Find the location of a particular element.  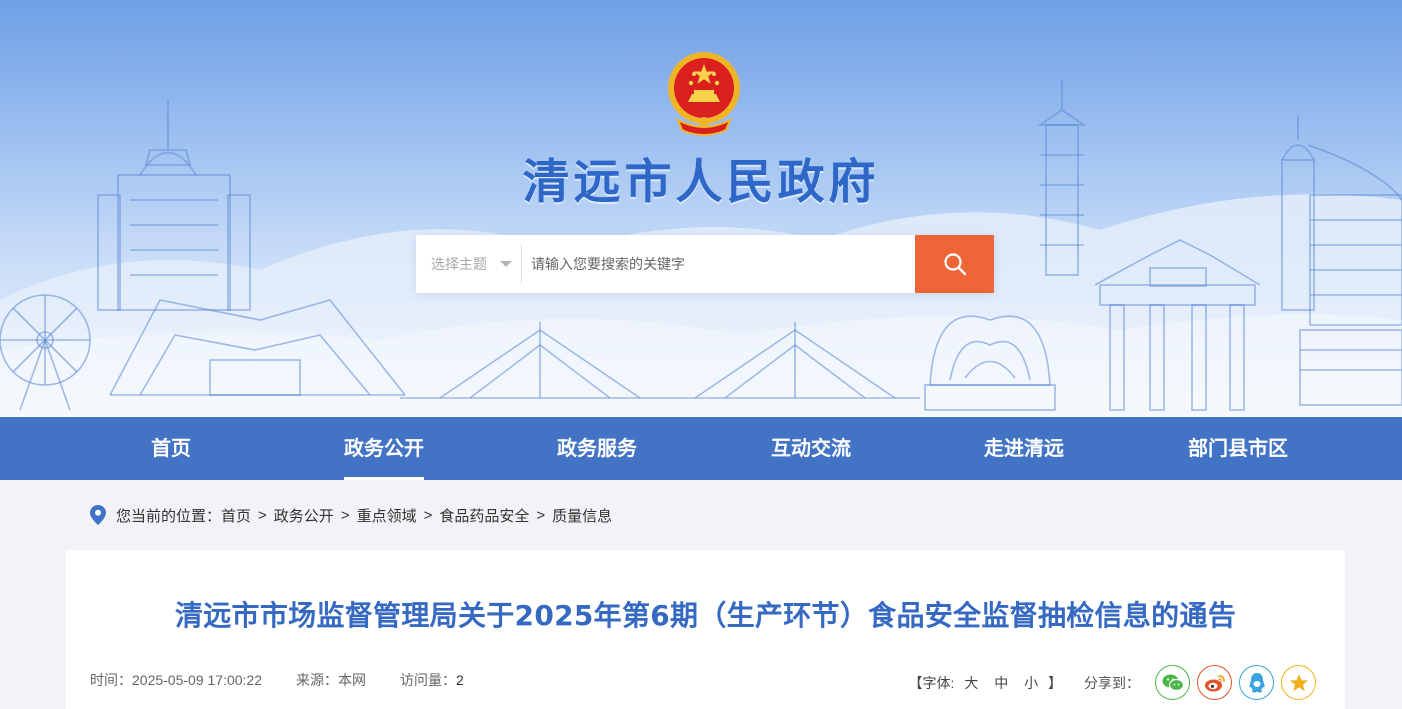

search-input is located at coordinates (718, 264).